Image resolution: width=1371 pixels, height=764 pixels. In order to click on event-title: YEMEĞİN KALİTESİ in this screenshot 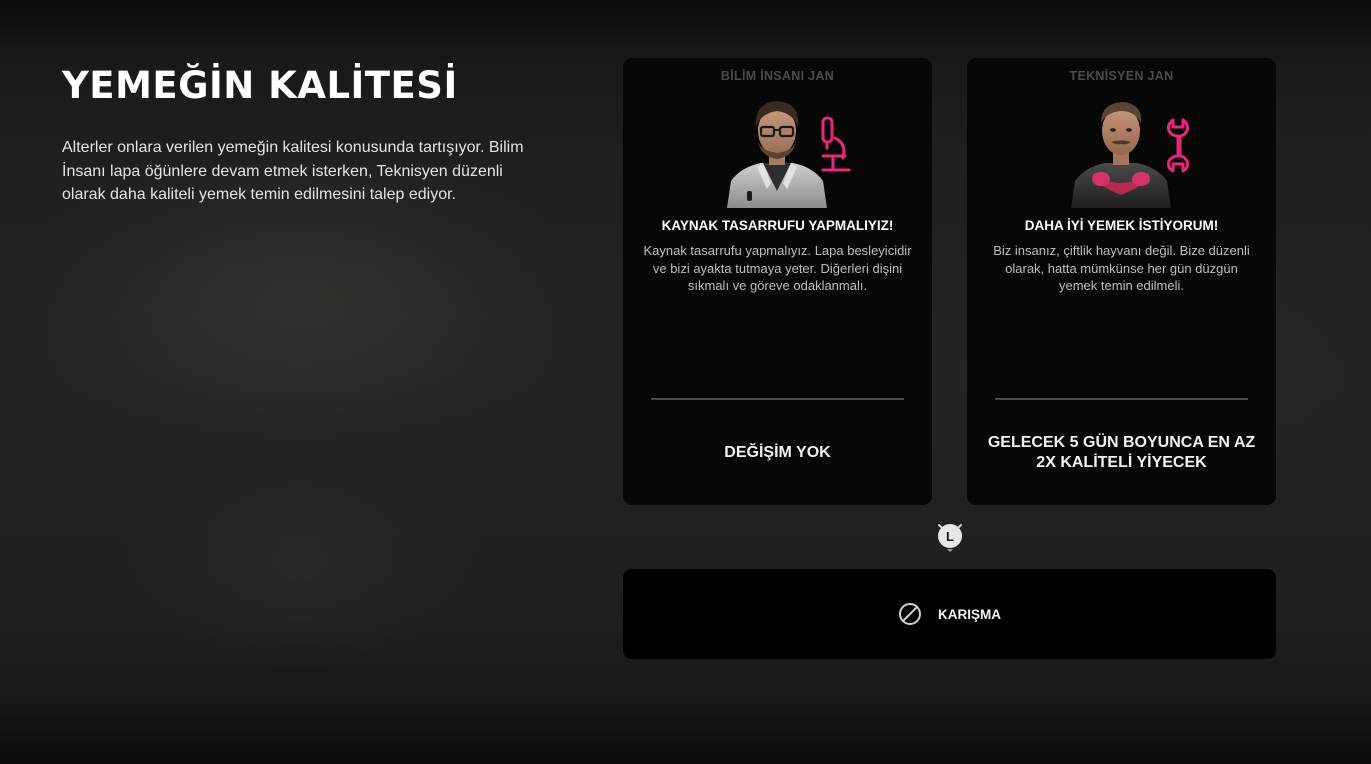, I will do `click(260, 85)`.